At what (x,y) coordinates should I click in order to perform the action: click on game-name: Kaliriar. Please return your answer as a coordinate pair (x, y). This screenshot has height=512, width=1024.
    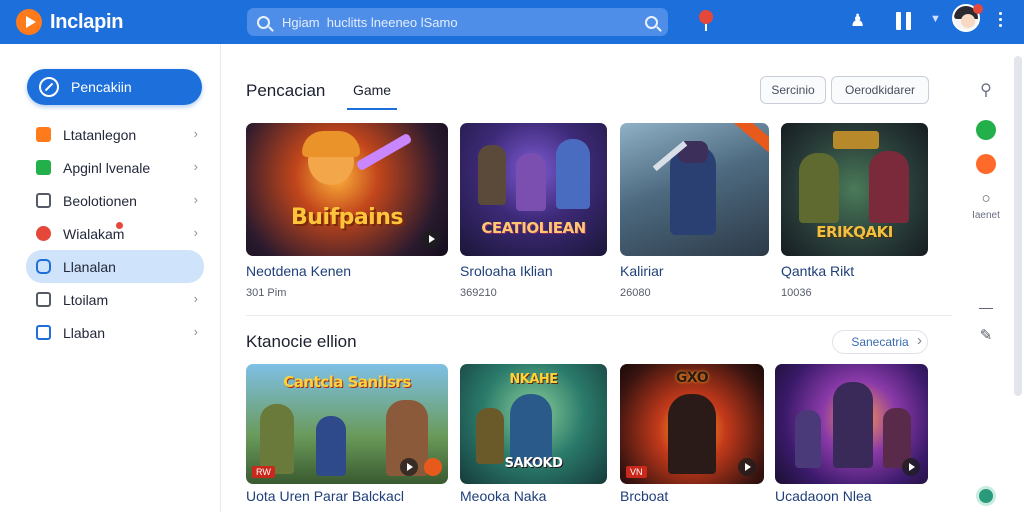
    Looking at the image, I should click on (642, 271).